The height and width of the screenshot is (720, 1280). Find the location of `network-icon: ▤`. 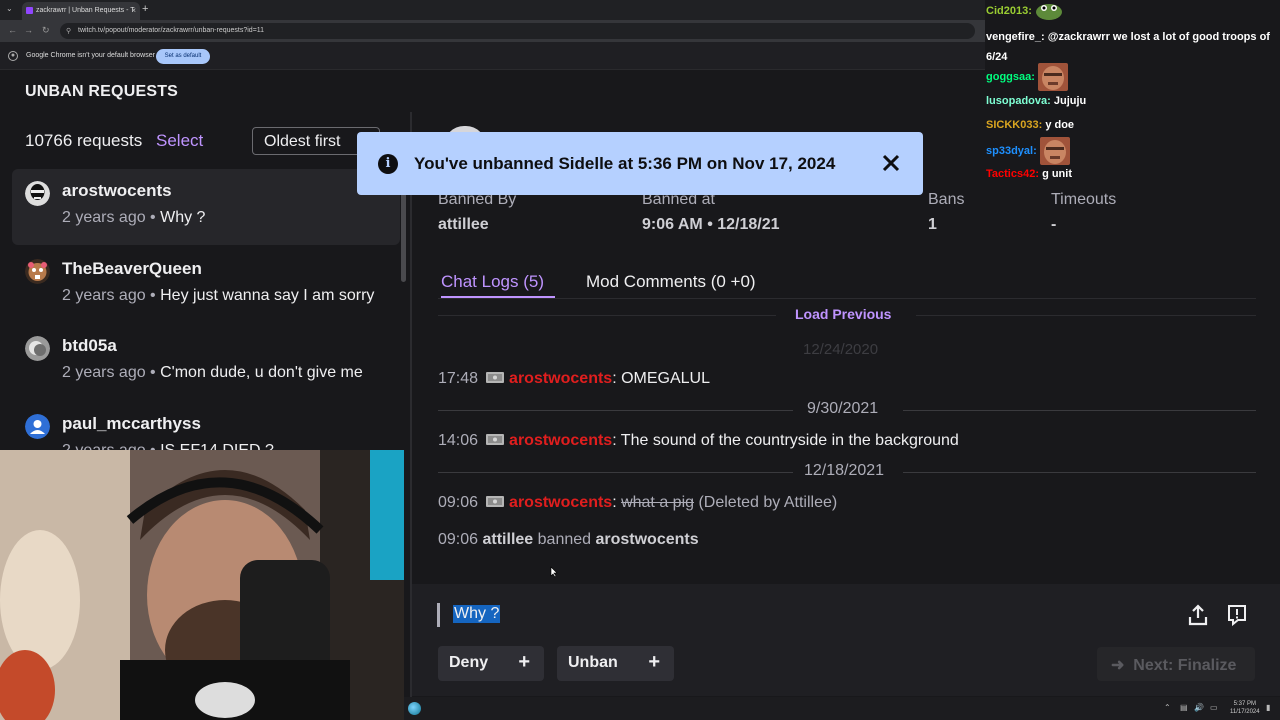

network-icon: ▤ is located at coordinates (1184, 707).